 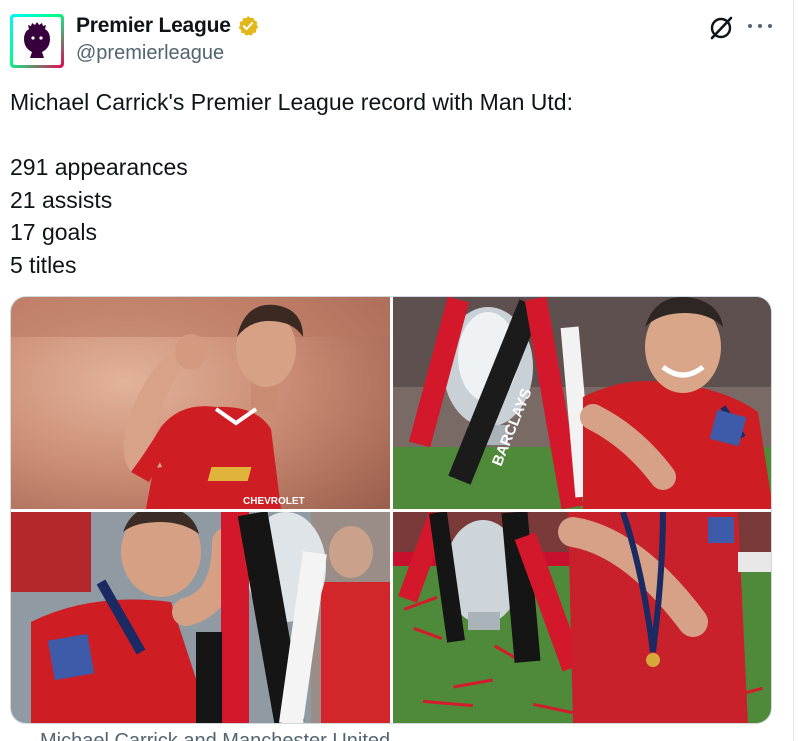 I want to click on premier-league-logo-icon, so click(x=37, y=41).